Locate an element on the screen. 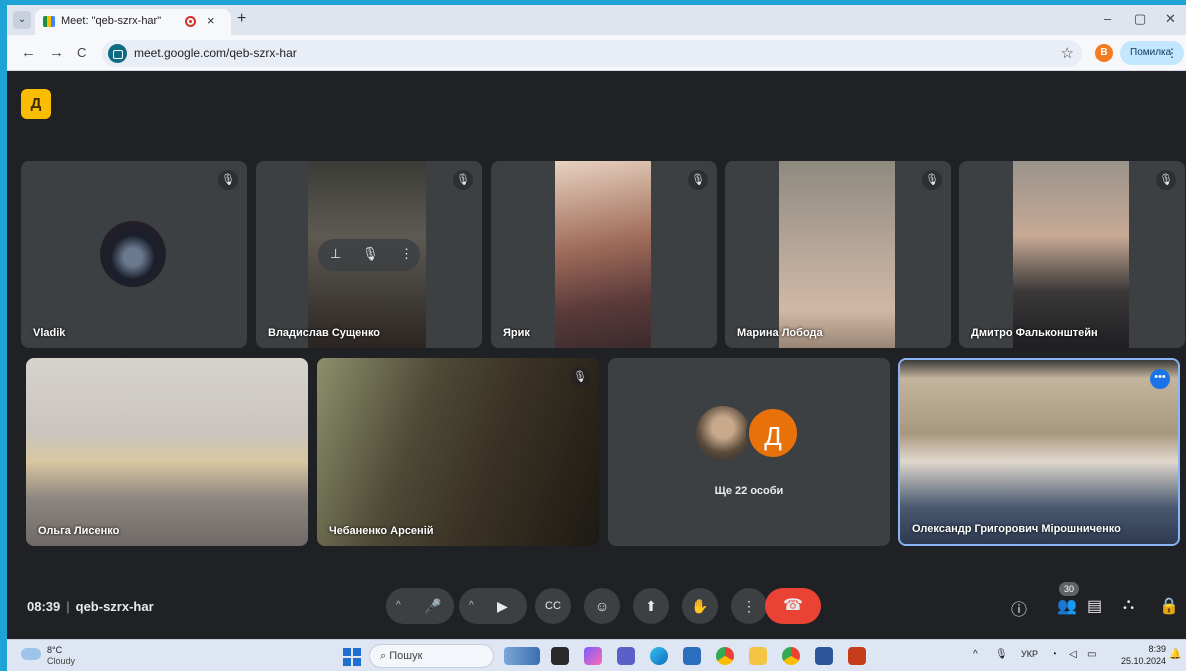  bookmark-star-icon: ☆ is located at coordinates (1067, 53).